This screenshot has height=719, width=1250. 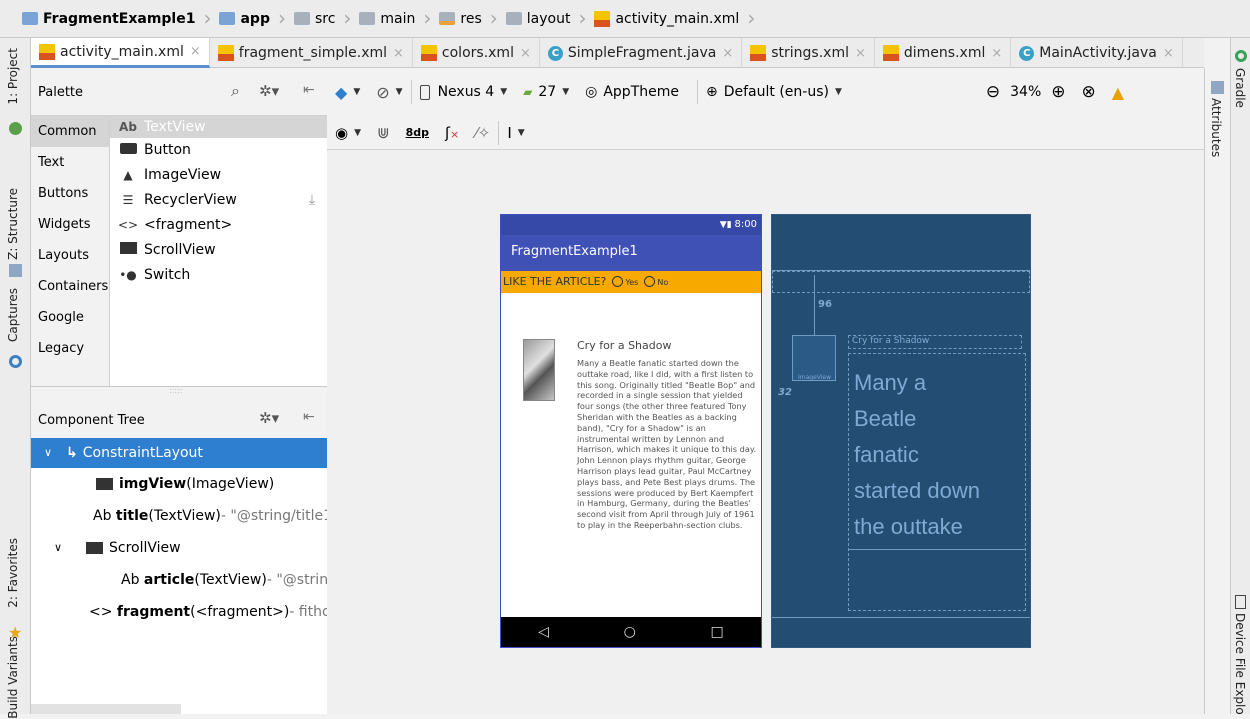 I want to click on tree-row-title: Ab title (TextView) - "@string/title1", so click(x=179, y=516).